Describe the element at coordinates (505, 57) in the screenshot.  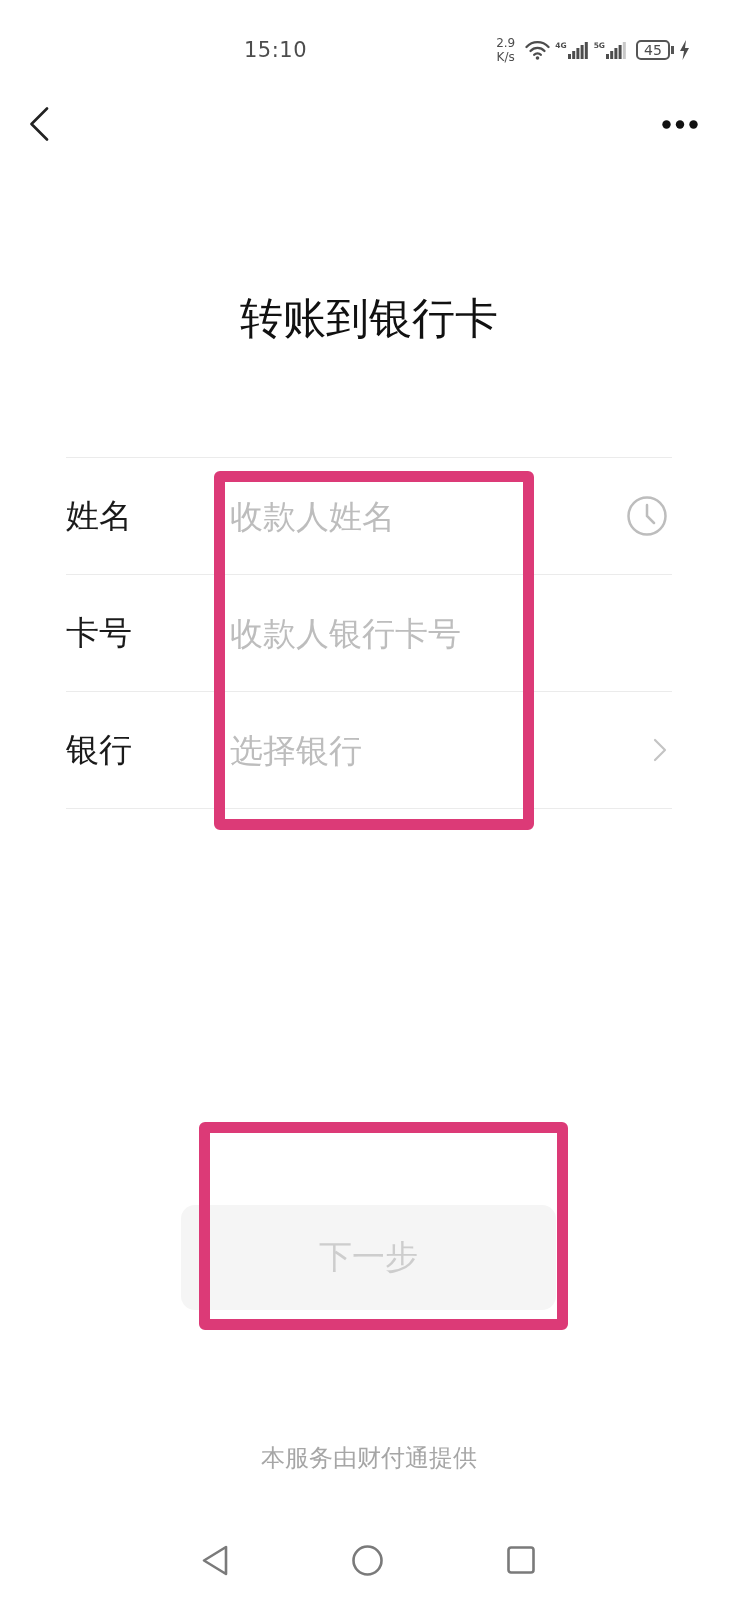
I see `network-speed-unit: K/s` at that location.